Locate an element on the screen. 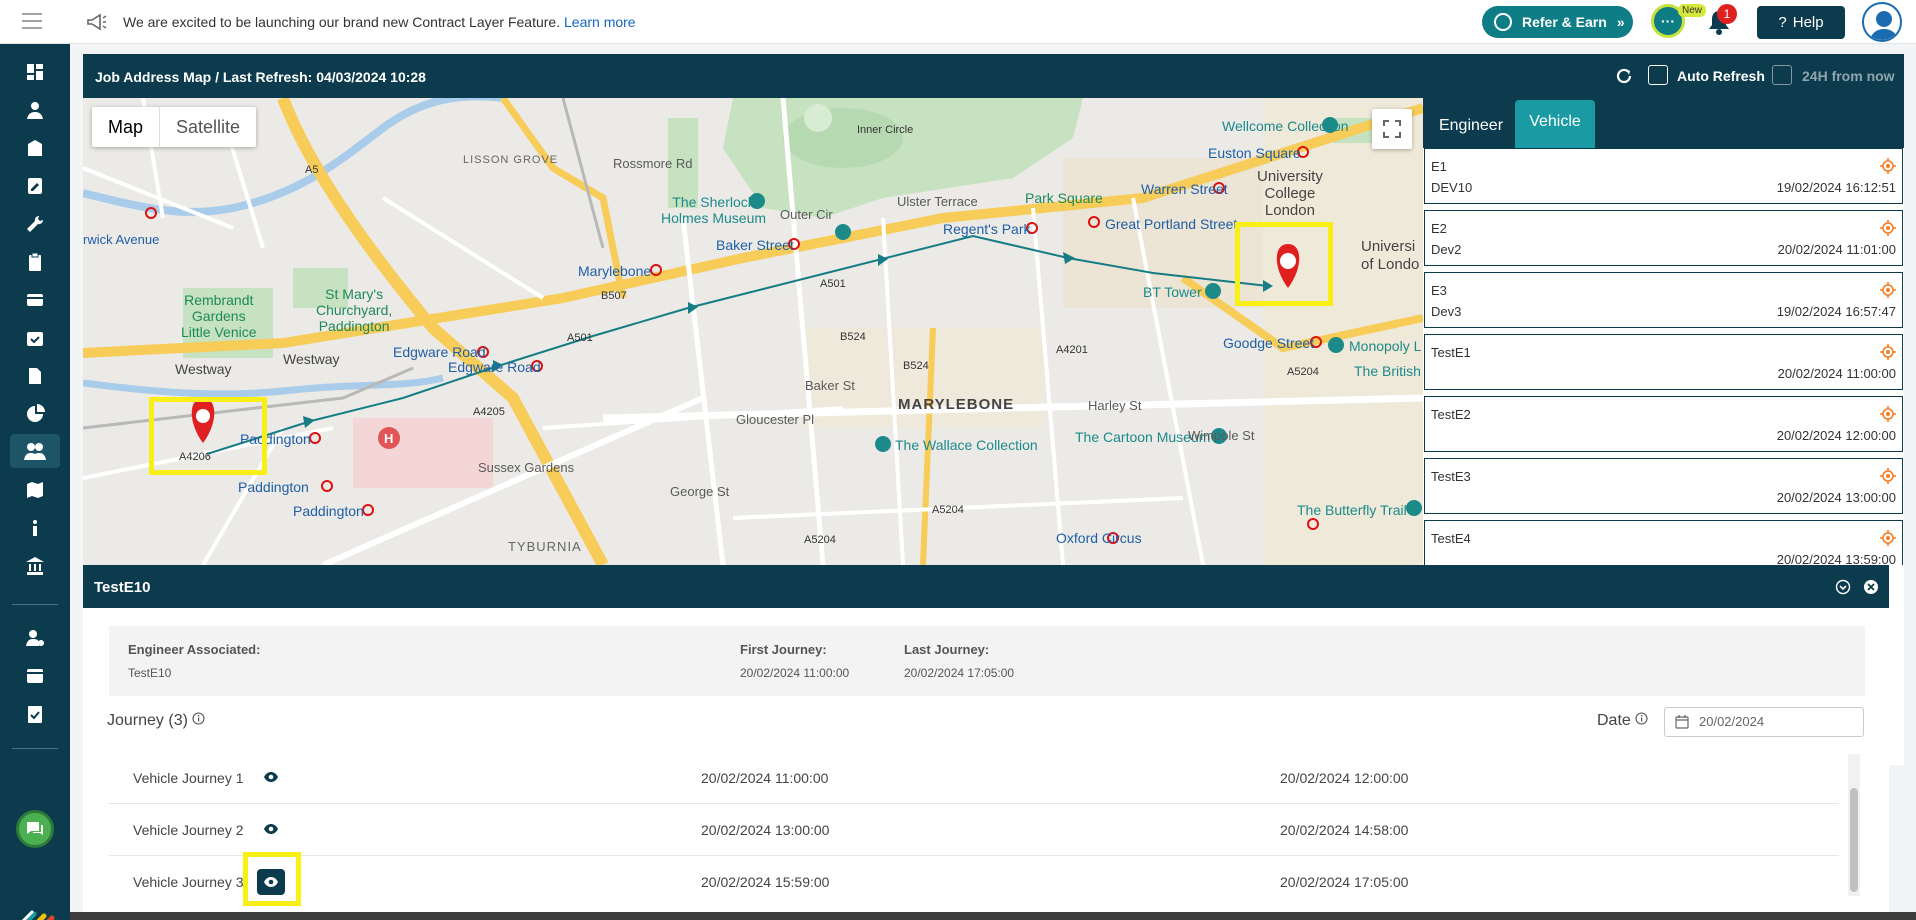 The image size is (1916, 920). document-edit-icon is located at coordinates (35, 186).